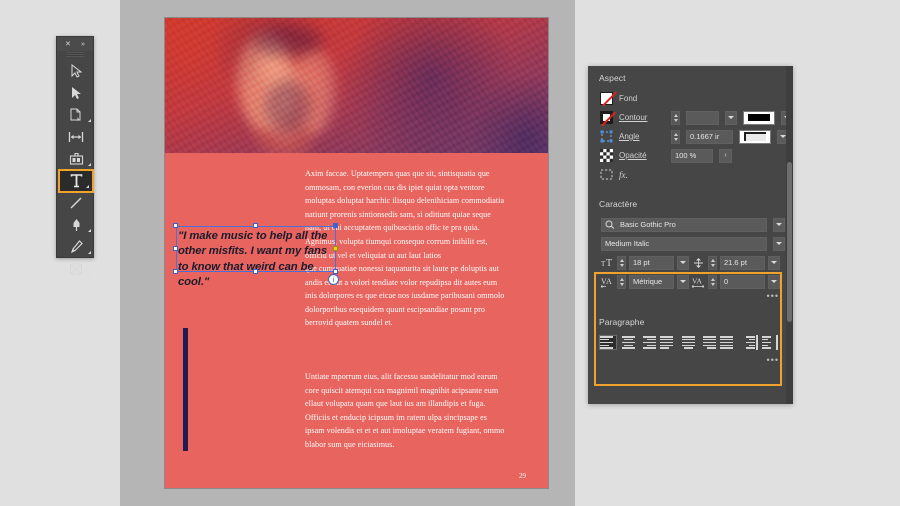 This screenshot has width=900, height=506. What do you see at coordinates (255, 271) in the screenshot?
I see `resize-handle-bottom-center` at bounding box center [255, 271].